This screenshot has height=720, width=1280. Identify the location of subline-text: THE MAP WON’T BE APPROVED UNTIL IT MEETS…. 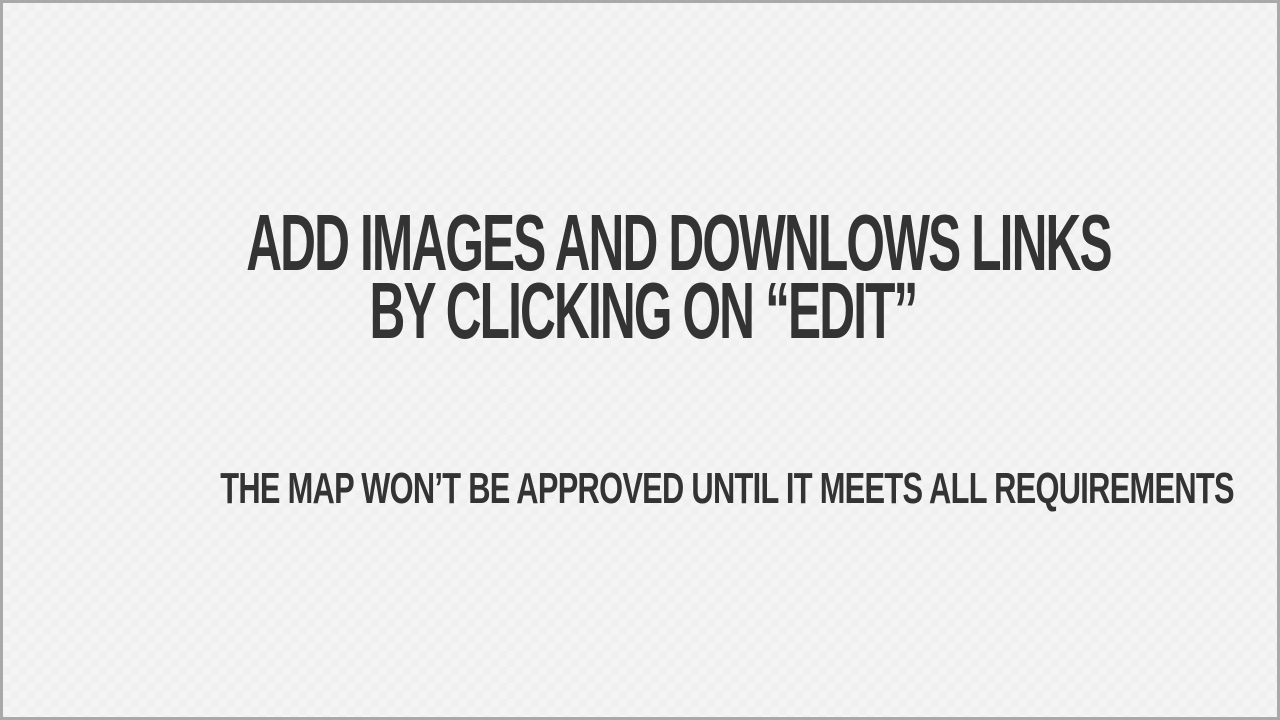
(727, 488).